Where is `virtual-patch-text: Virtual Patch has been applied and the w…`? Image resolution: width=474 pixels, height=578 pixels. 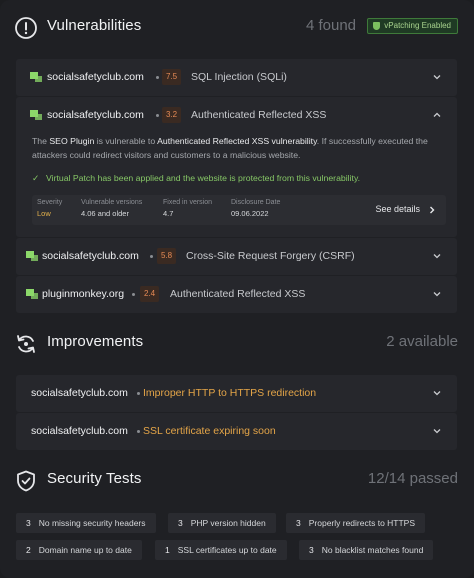
virtual-patch-text: Virtual Patch has been applied and the w… is located at coordinates (203, 178).